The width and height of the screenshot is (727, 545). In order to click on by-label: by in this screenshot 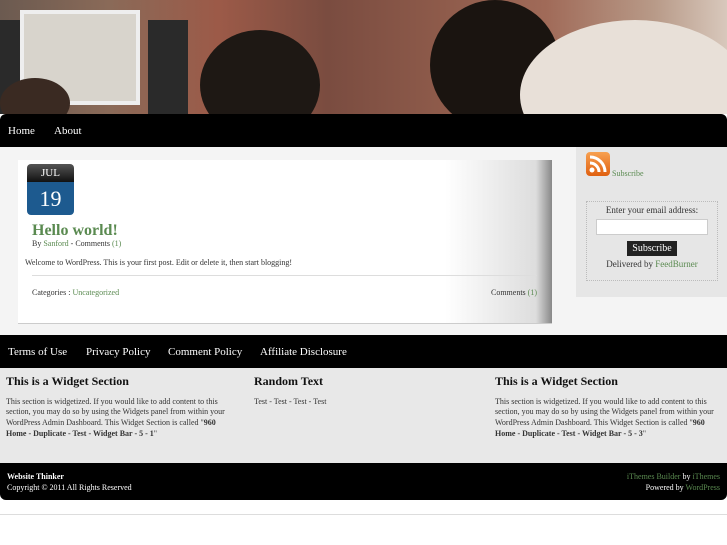, I will do `click(686, 476)`.